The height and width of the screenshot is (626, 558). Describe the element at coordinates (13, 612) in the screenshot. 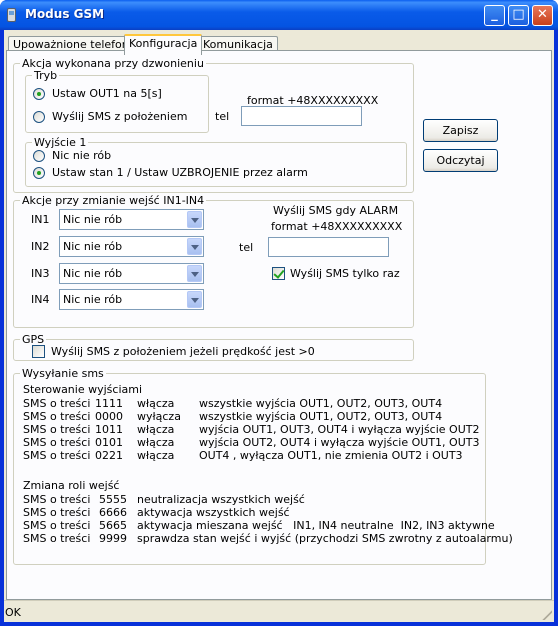

I see `status-text: OK` at that location.